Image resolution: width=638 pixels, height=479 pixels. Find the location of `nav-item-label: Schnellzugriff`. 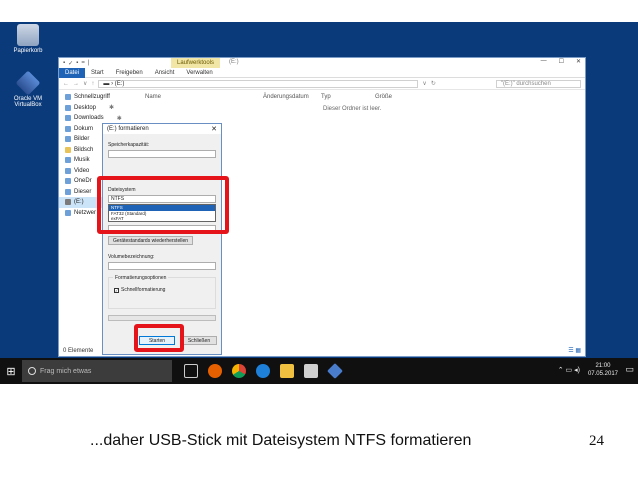

nav-item-label: Schnellzugriff is located at coordinates (92, 97).